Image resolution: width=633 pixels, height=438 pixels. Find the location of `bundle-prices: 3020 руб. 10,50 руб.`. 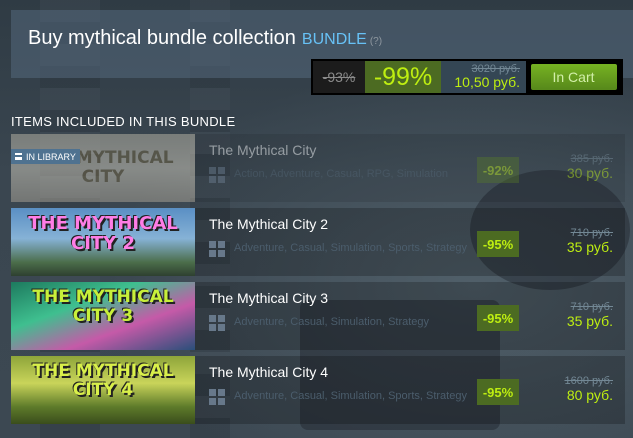

bundle-prices: 3020 руб. 10,50 руб. is located at coordinates (483, 77).